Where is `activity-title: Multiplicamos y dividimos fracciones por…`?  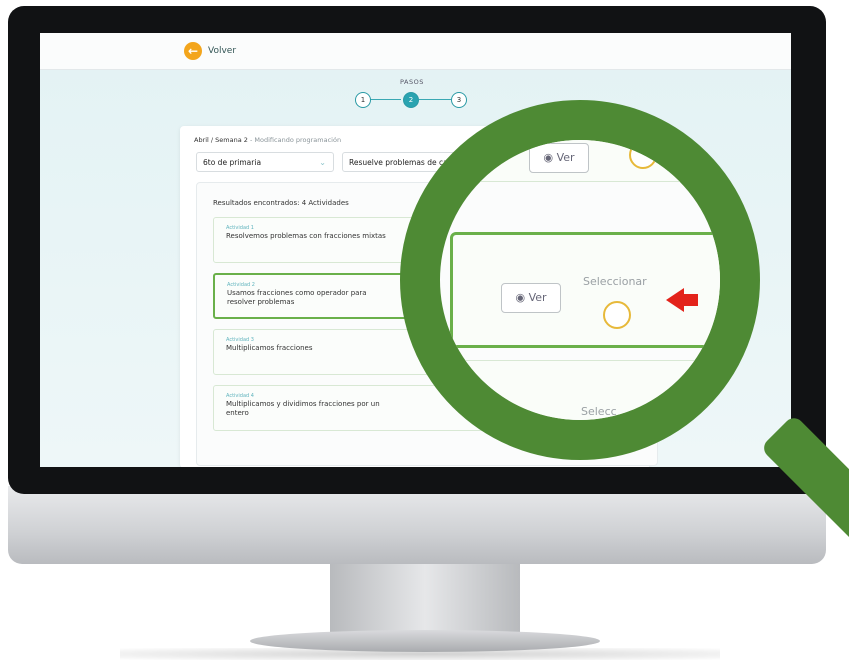 activity-title: Multiplicamos y dividimos fracciones por… is located at coordinates (303, 408).